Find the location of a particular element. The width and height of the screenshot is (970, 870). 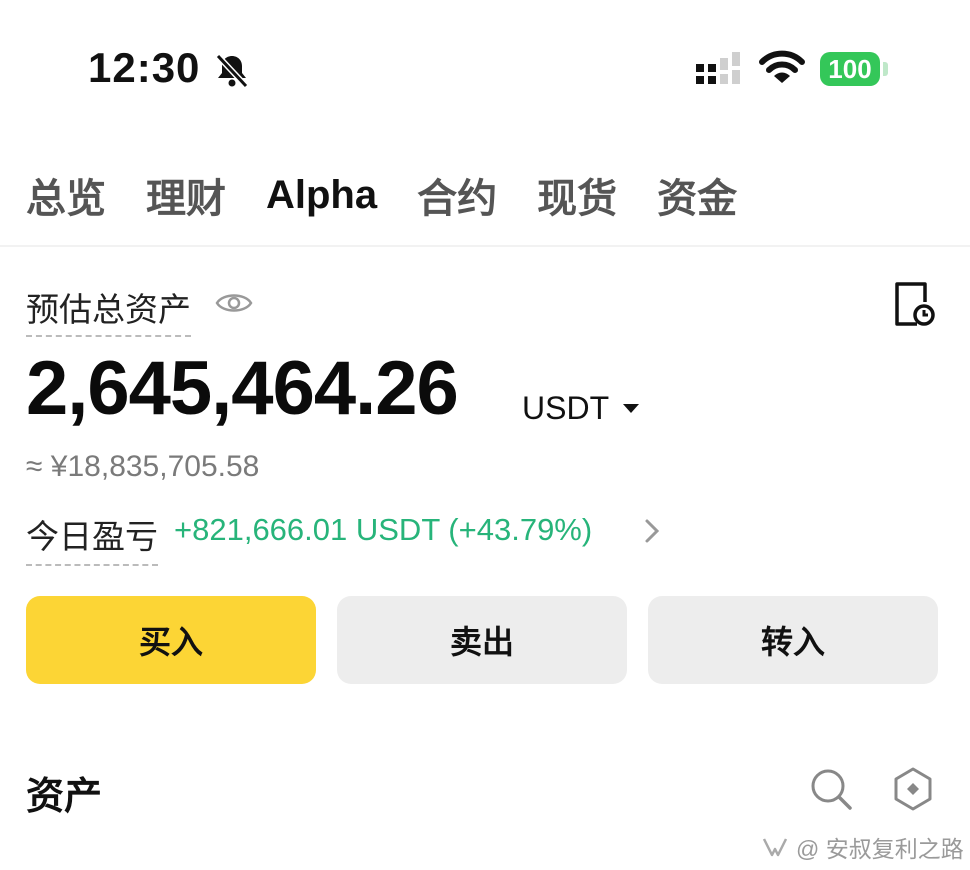

wechat-channel-icon is located at coordinates (775, 847).